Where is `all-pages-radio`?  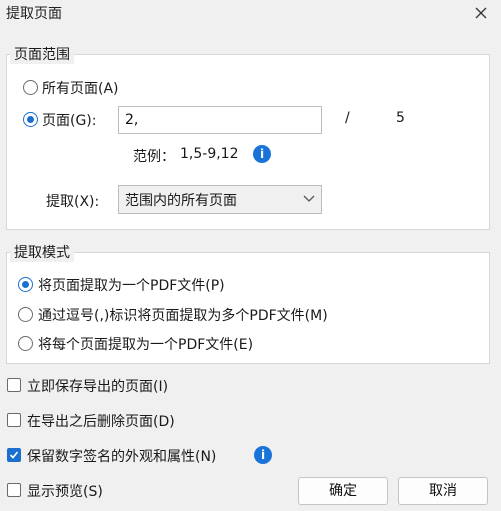 all-pages-radio is located at coordinates (30, 87).